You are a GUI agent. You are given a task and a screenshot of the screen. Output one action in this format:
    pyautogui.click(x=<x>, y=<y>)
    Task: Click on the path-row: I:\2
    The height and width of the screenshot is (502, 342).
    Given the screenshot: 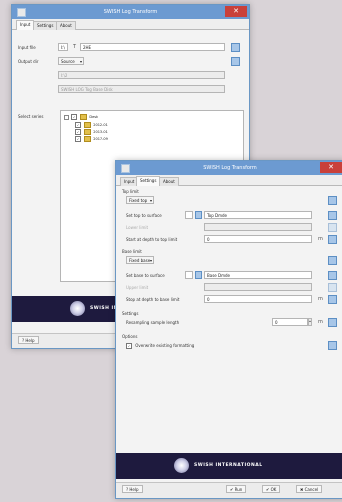 What is the action you would take?
    pyautogui.click(x=130, y=76)
    